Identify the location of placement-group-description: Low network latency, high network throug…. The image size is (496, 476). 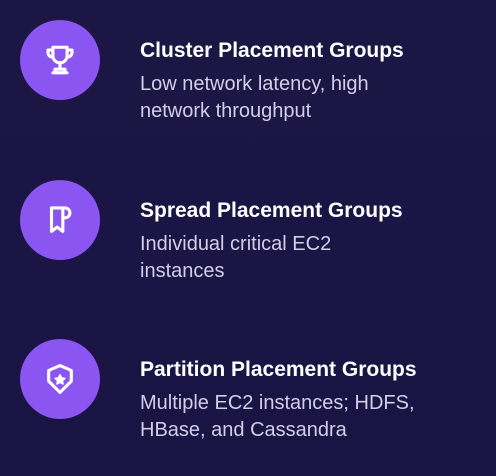
(315, 98).